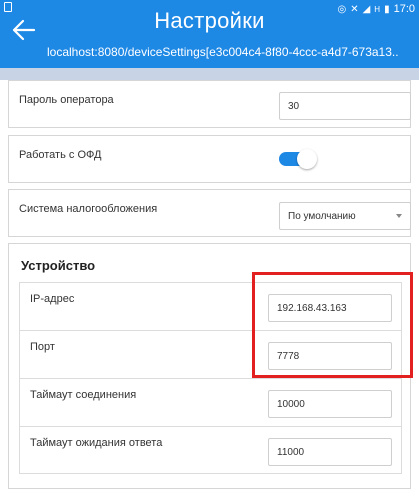  I want to click on tax-system-select: По умолчанию, so click(345, 216).